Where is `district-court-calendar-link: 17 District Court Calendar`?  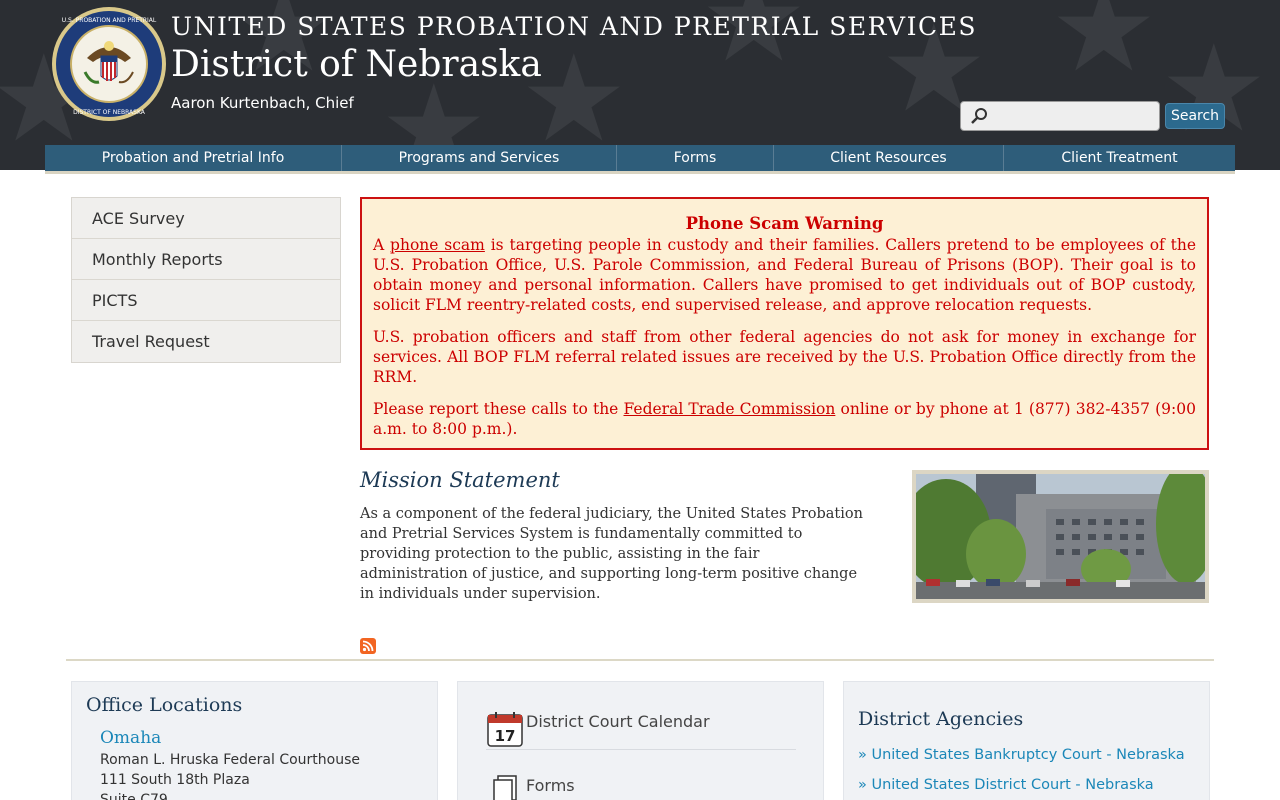 district-court-calendar-link: 17 District Court Calendar is located at coordinates (641, 725).